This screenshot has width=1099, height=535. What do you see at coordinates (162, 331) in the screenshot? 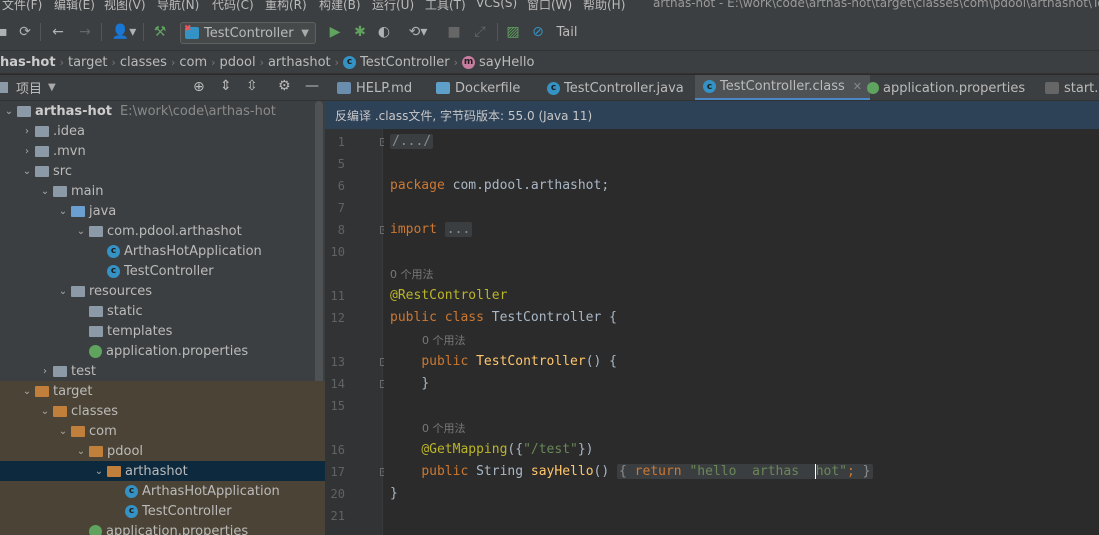
I see `tree-item: templates` at bounding box center [162, 331].